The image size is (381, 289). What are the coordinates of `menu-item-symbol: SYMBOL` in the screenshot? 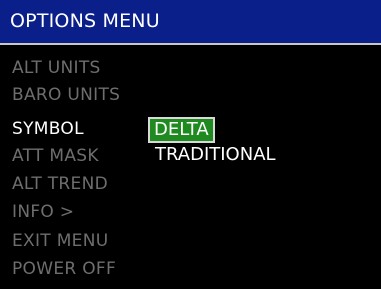 It's located at (48, 129).